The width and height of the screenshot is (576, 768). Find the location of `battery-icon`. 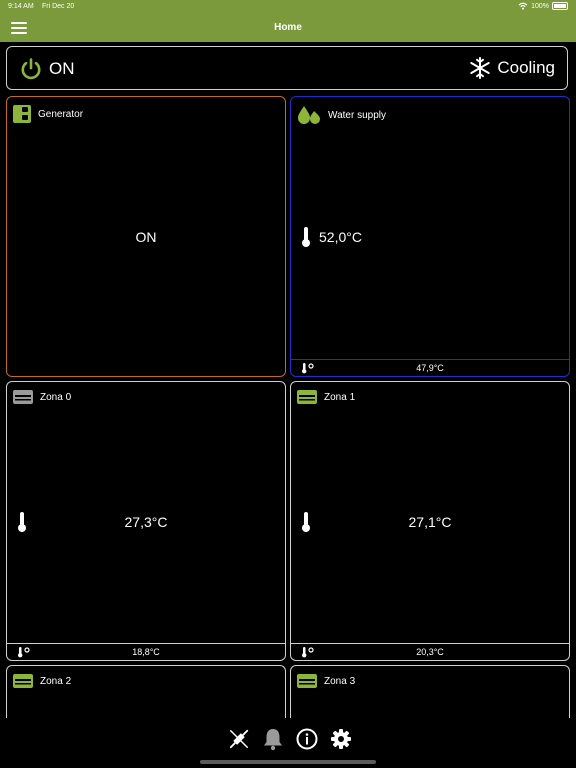

battery-icon is located at coordinates (560, 6).